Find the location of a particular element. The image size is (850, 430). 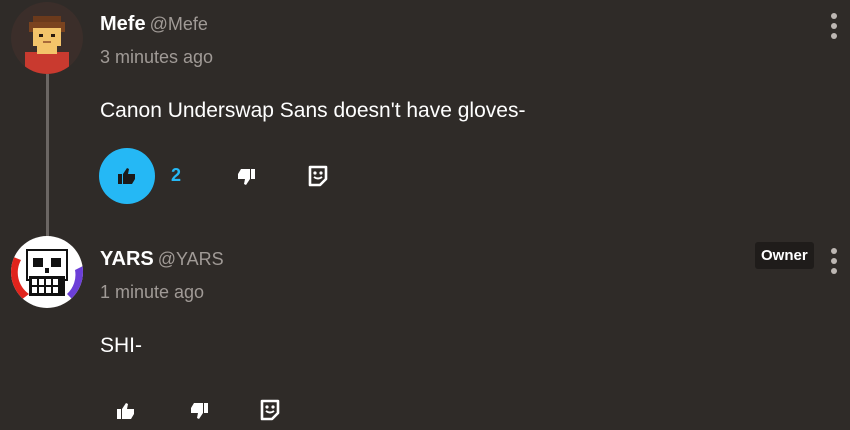

author-handle: @Mefe is located at coordinates (179, 24).